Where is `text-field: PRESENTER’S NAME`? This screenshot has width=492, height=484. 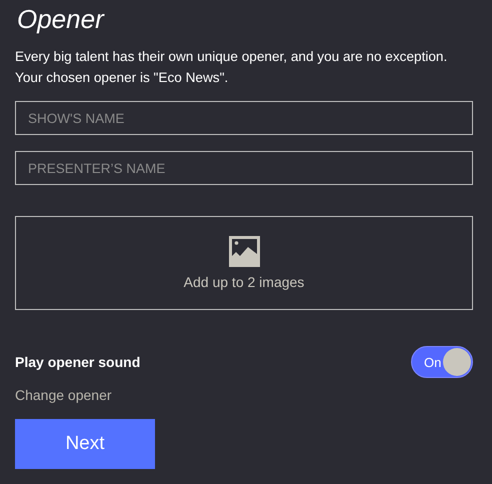
text-field: PRESENTER’S NAME is located at coordinates (244, 168).